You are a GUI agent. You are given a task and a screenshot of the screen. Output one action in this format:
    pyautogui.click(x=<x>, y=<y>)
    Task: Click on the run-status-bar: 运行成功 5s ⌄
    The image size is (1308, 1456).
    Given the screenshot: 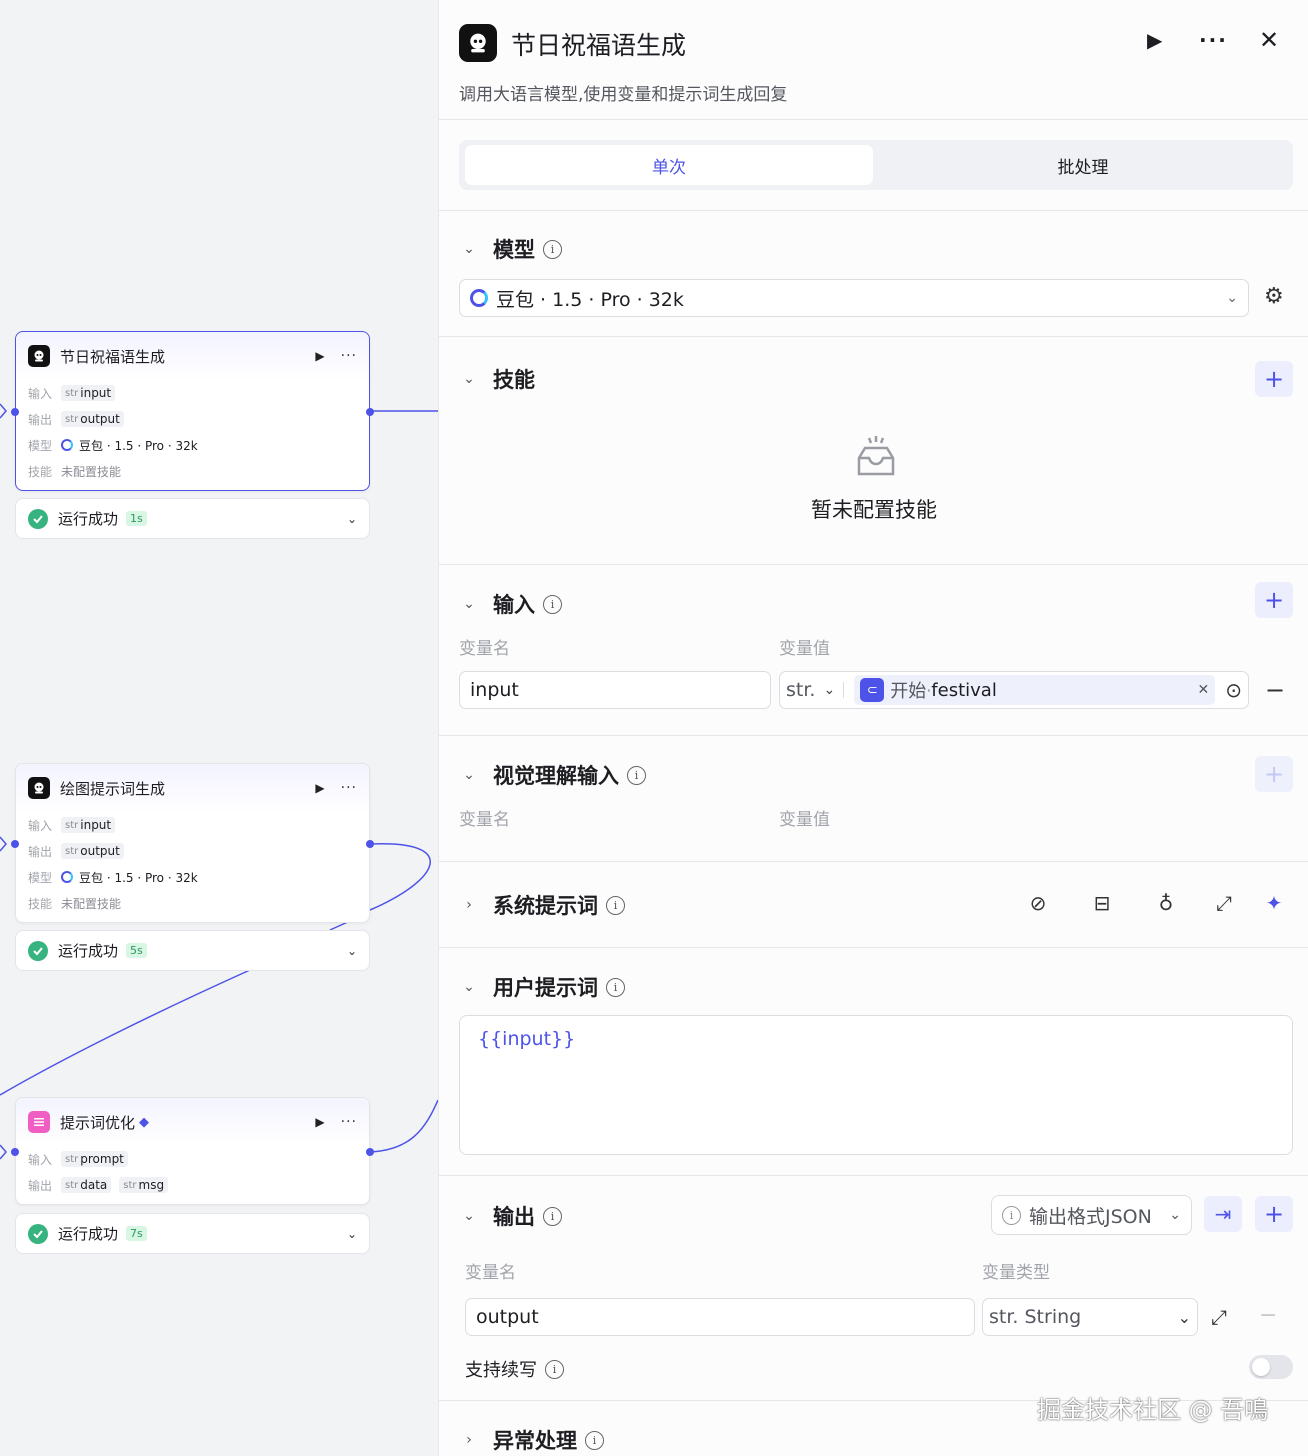 What is the action you would take?
    pyautogui.click(x=192, y=950)
    